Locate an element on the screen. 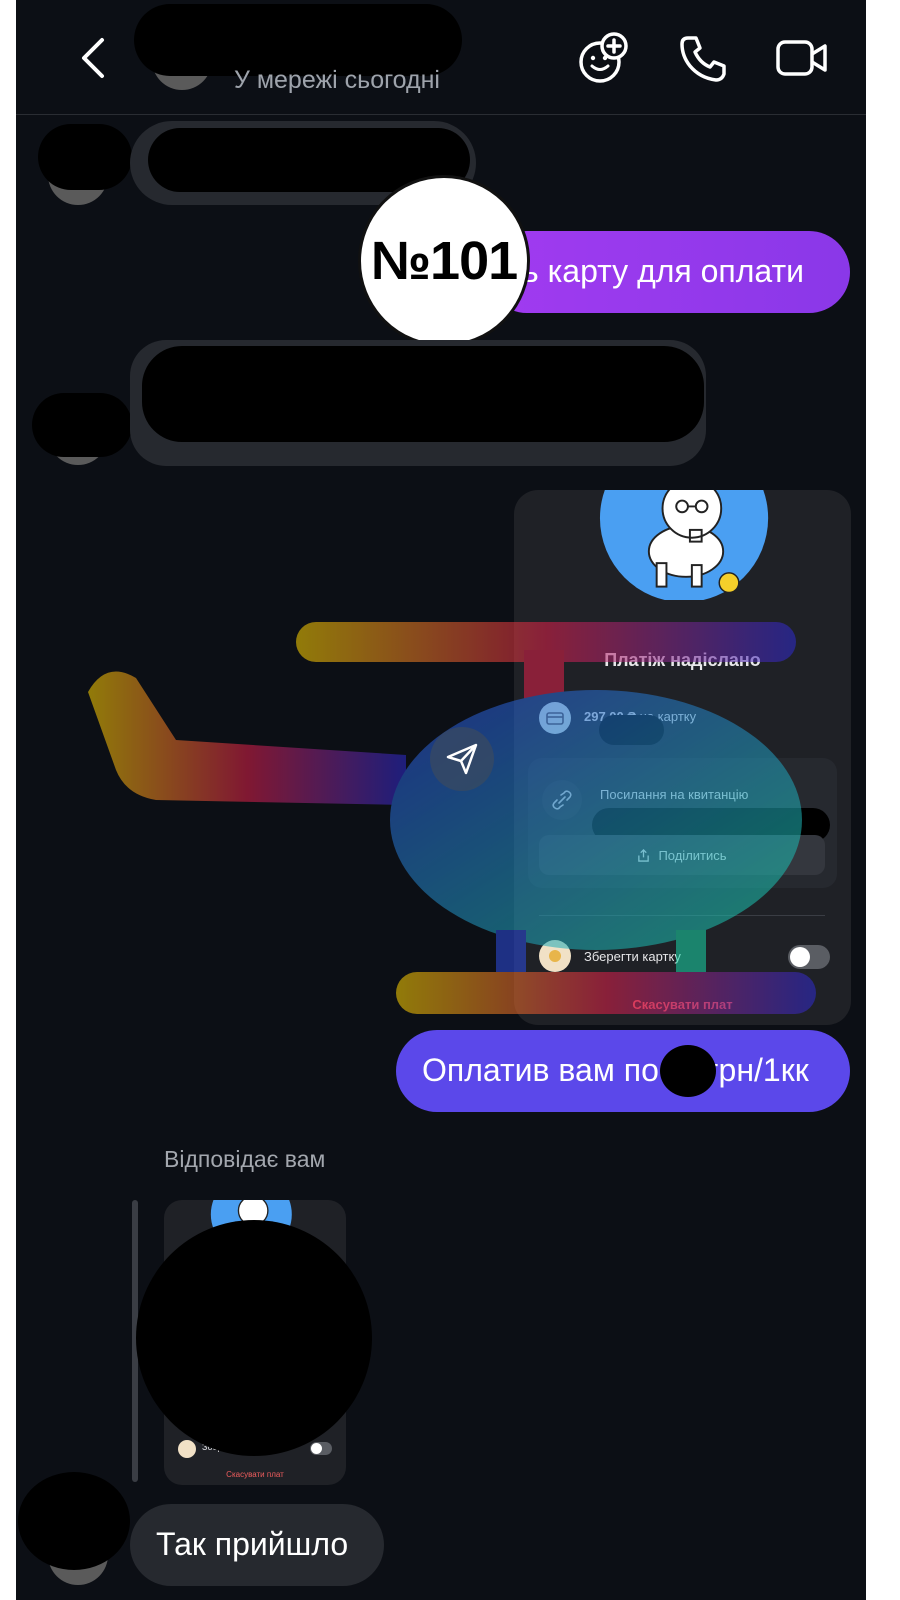 The image size is (900, 1600). message-text-suffix: грн/1кк is located at coordinates (757, 1070).